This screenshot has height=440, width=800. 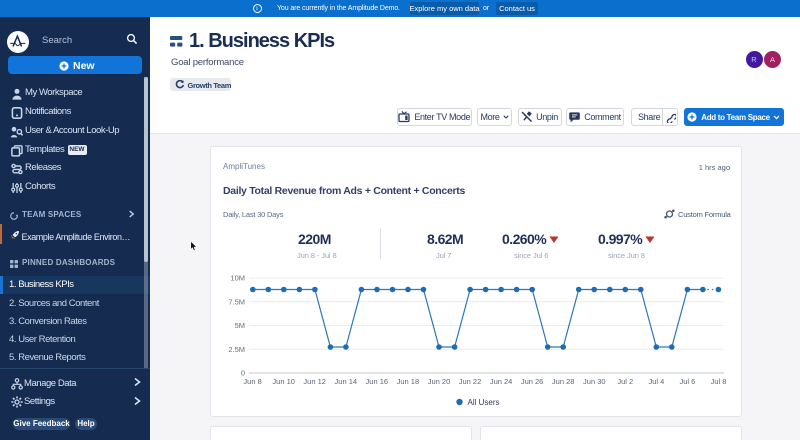 What do you see at coordinates (484, 402) in the screenshot?
I see `svg-text: All Users` at bounding box center [484, 402].